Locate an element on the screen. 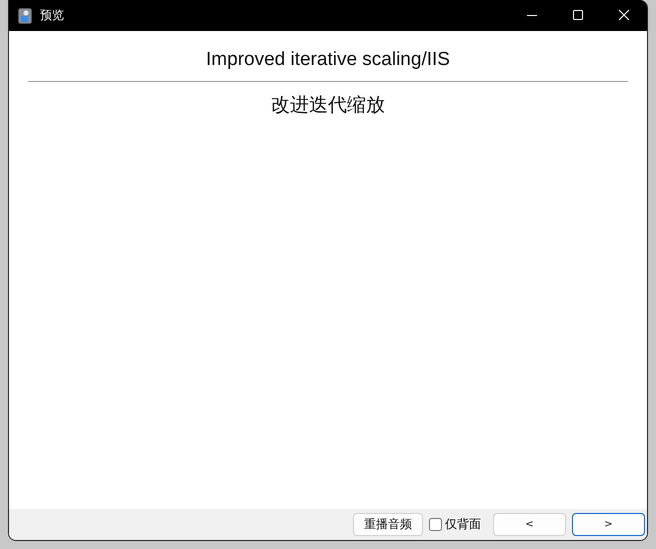 The width and height of the screenshot is (656, 549). previous-button: < is located at coordinates (529, 524).